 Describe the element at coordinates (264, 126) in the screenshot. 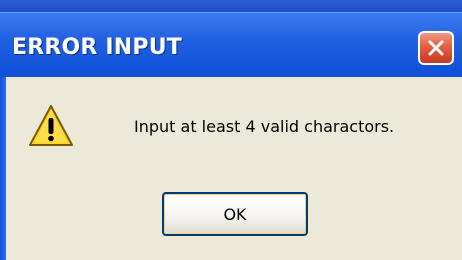

I see `error-message: Input at least 4 valid charactors.` at that location.